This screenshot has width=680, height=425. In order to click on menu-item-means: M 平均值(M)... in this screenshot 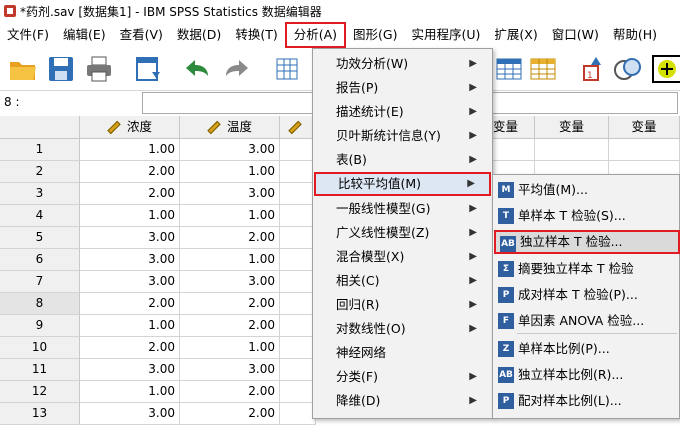, I will do `click(587, 190)`.